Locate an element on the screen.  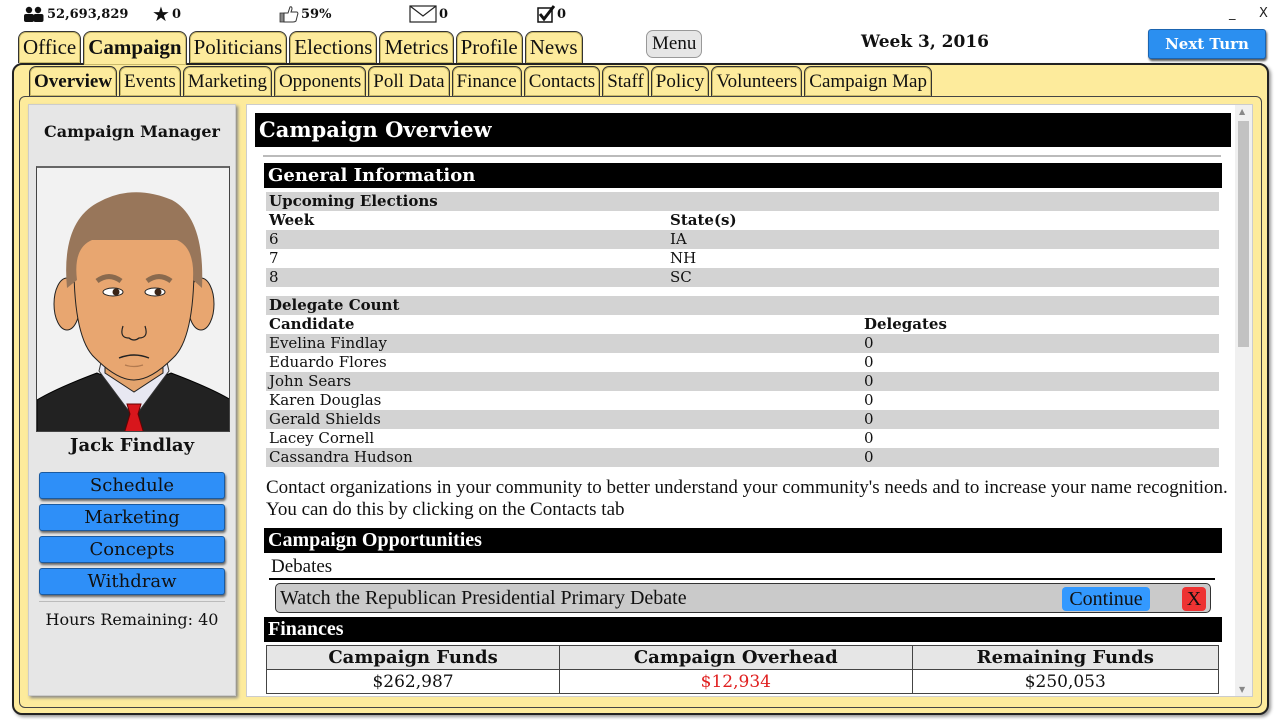
tasks-stat: 0 is located at coordinates (551, 14).